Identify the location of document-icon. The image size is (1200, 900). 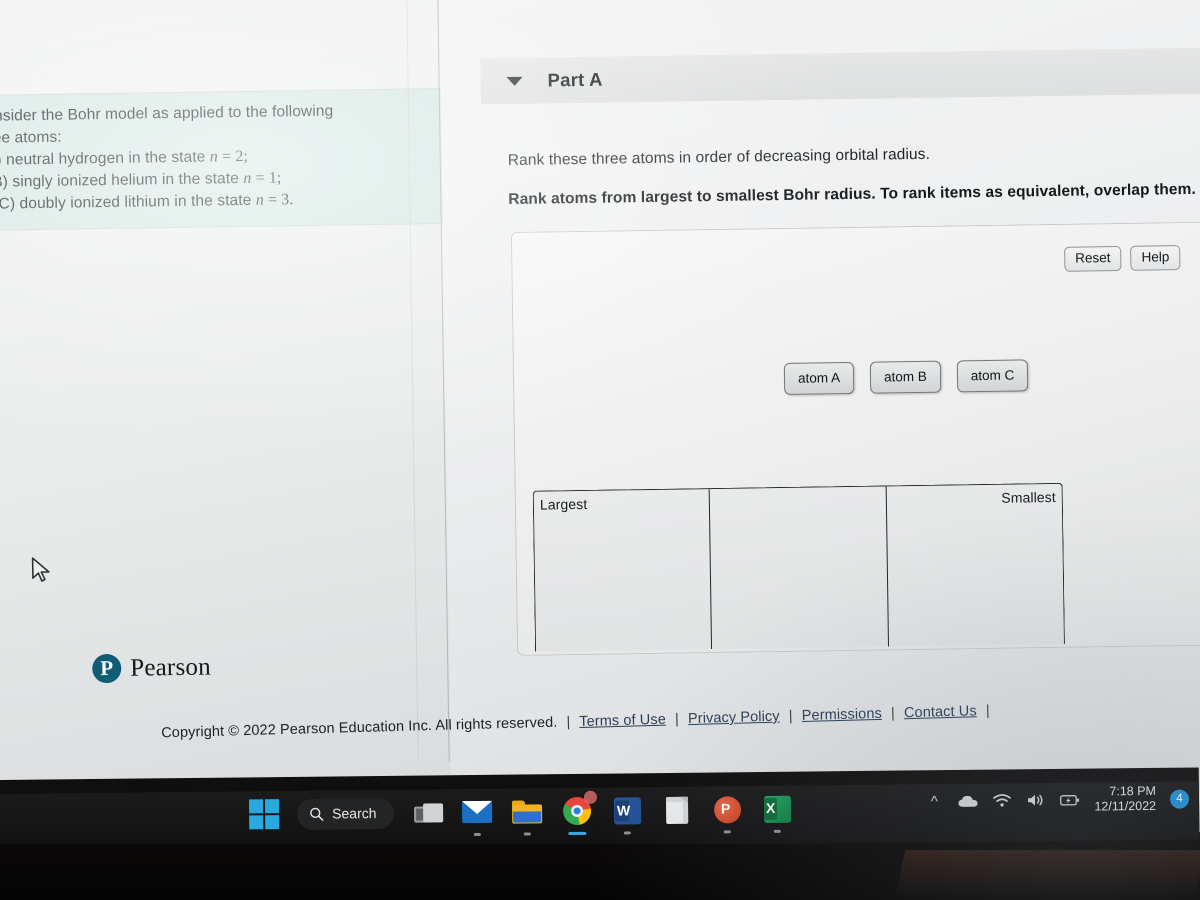
(677, 810).